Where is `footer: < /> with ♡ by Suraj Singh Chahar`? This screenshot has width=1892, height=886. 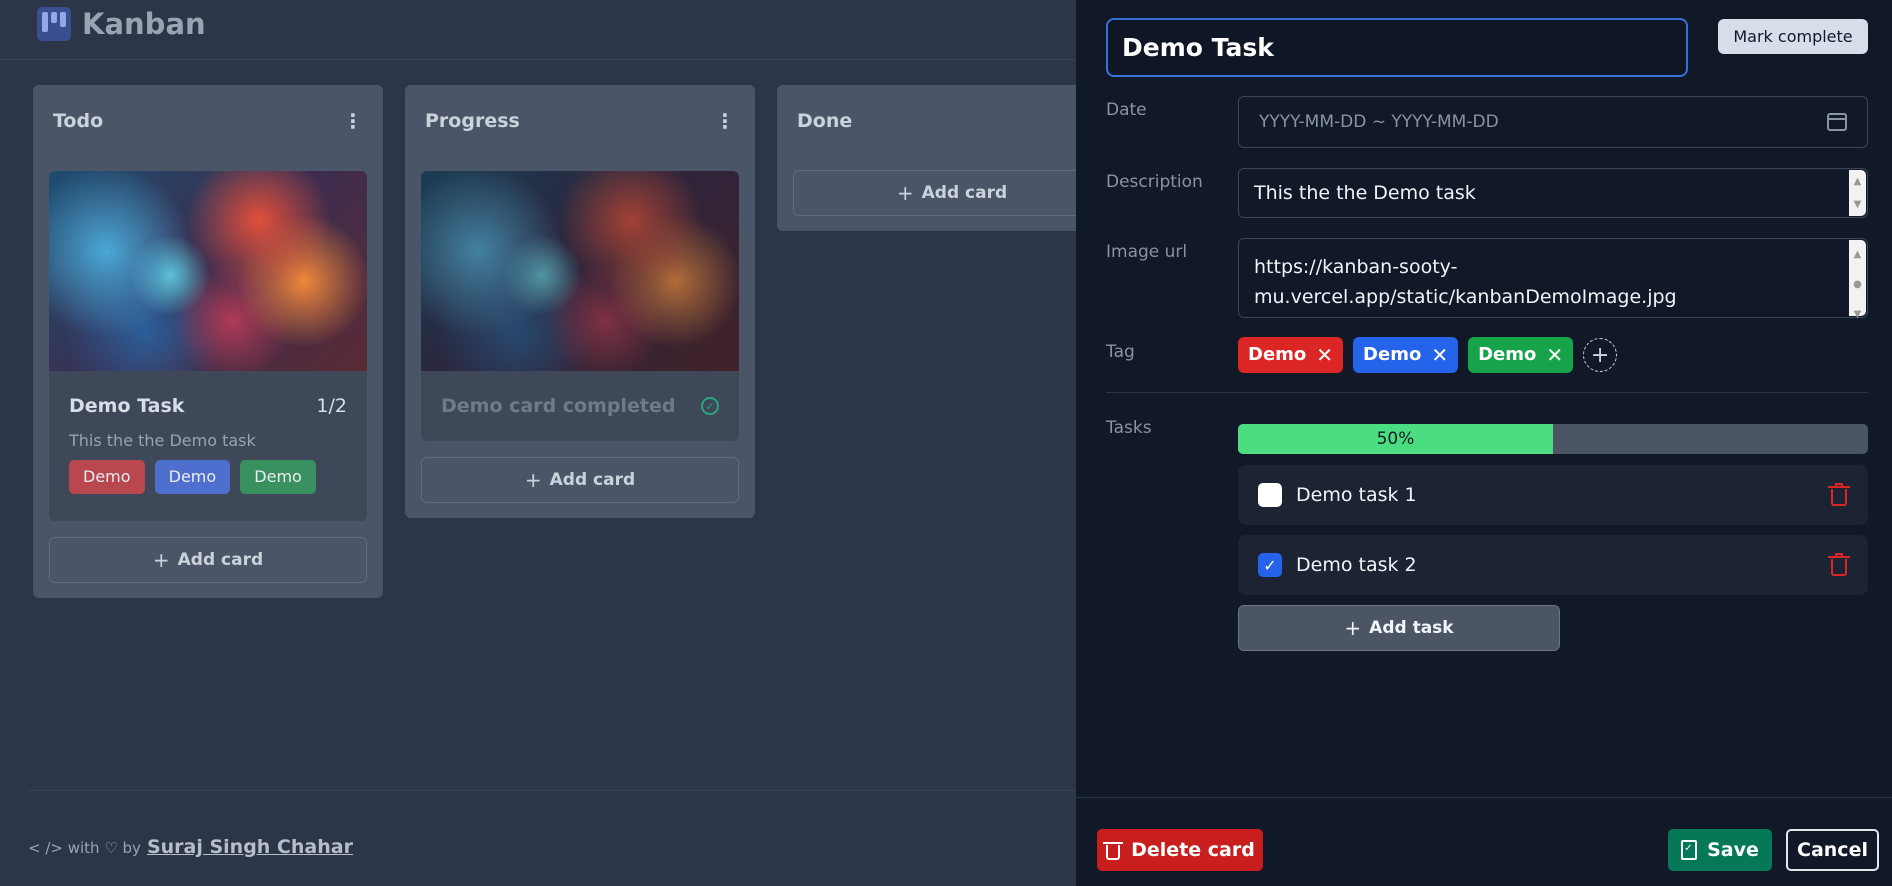
footer: < /> with ♡ by Suraj Singh Chahar is located at coordinates (190, 847).